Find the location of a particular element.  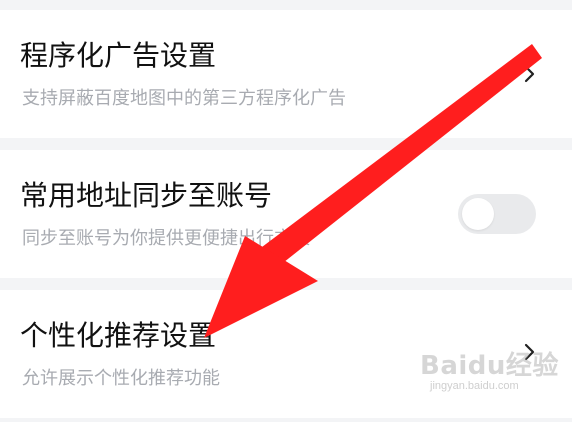

setting-title: 个性化推荐设置 is located at coordinates (118, 335).